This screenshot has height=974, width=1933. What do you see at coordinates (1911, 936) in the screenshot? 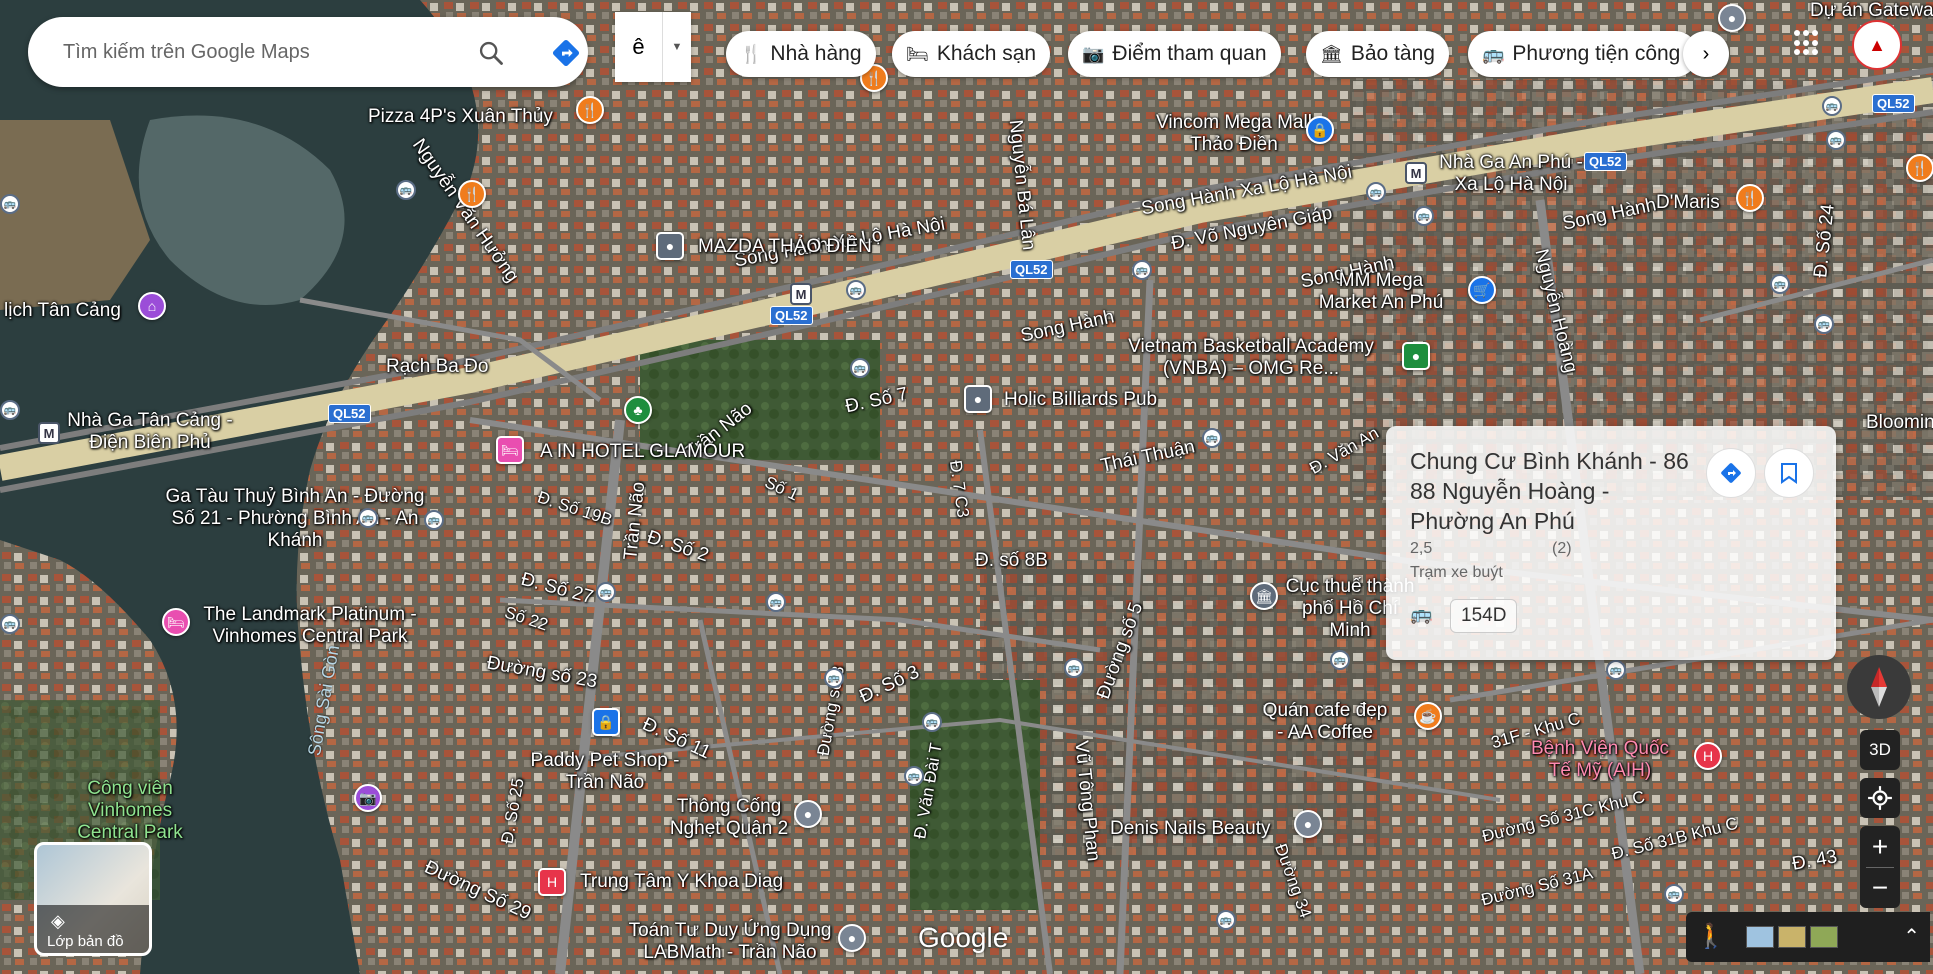
I see `expand-icon: ⌃` at bounding box center [1911, 936].